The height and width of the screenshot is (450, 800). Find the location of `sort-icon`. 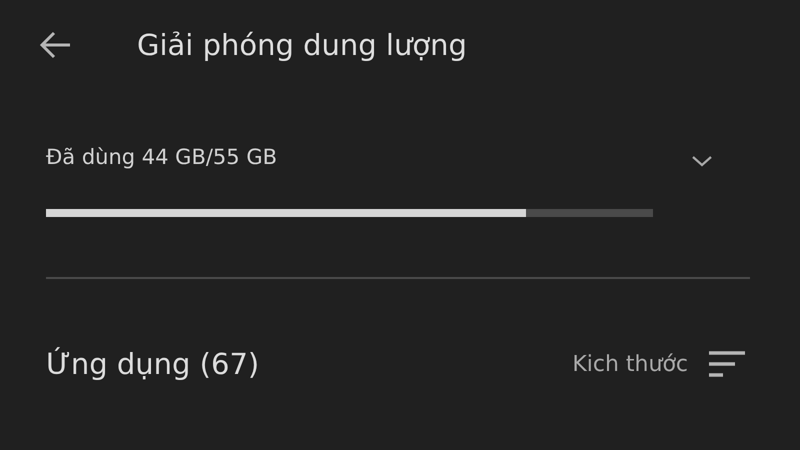

sort-icon is located at coordinates (727, 364).